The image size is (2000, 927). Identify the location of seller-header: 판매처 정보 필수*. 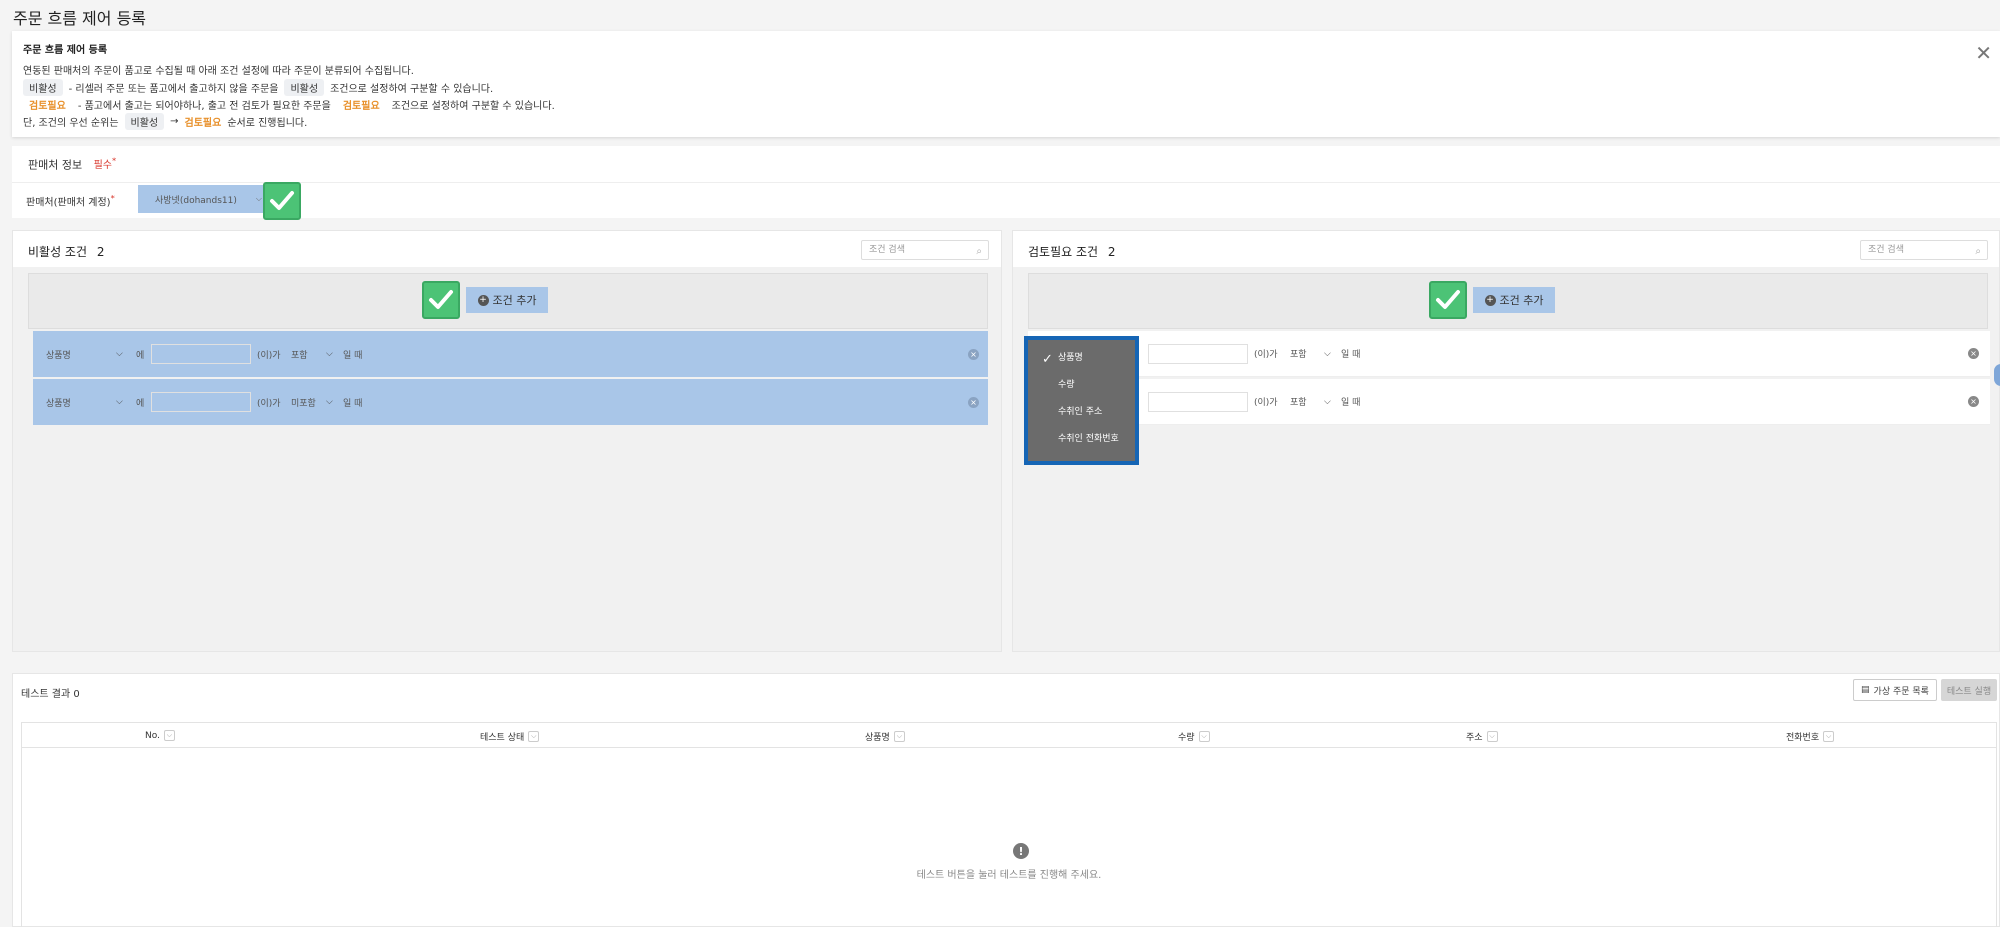
(72, 164).